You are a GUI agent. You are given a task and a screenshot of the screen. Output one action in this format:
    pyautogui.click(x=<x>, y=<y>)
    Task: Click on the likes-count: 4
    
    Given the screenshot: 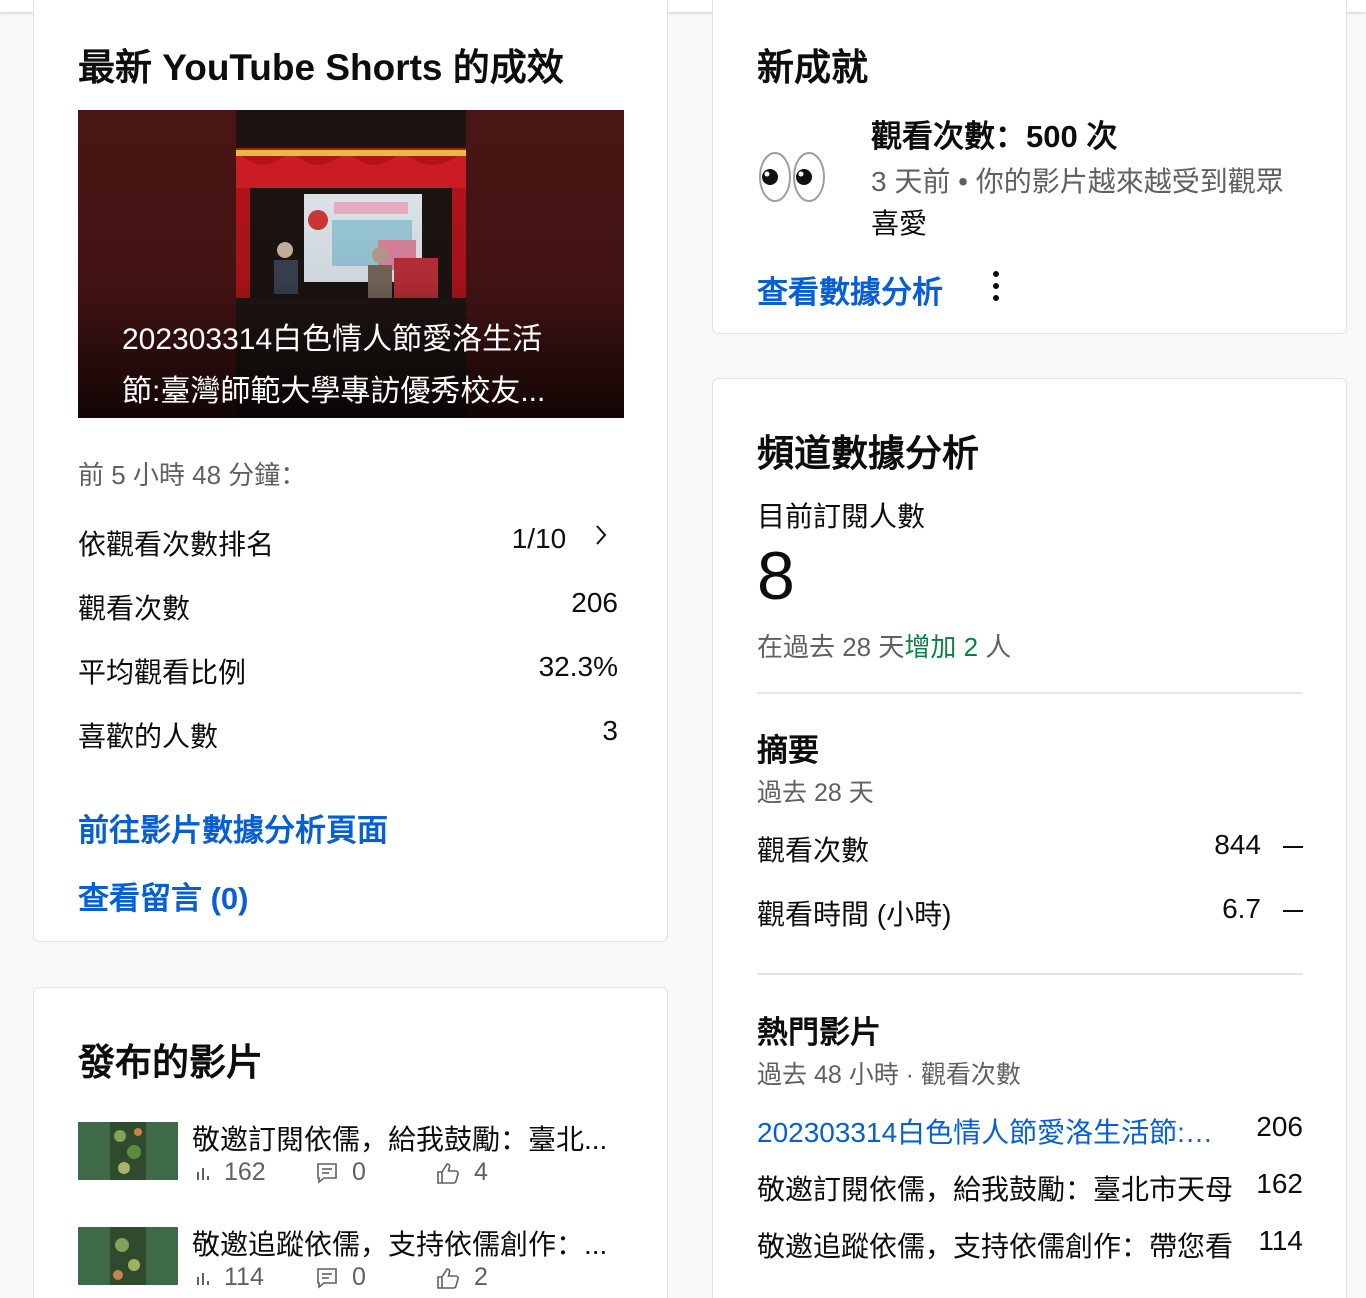 What is the action you would take?
    pyautogui.click(x=481, y=1172)
    